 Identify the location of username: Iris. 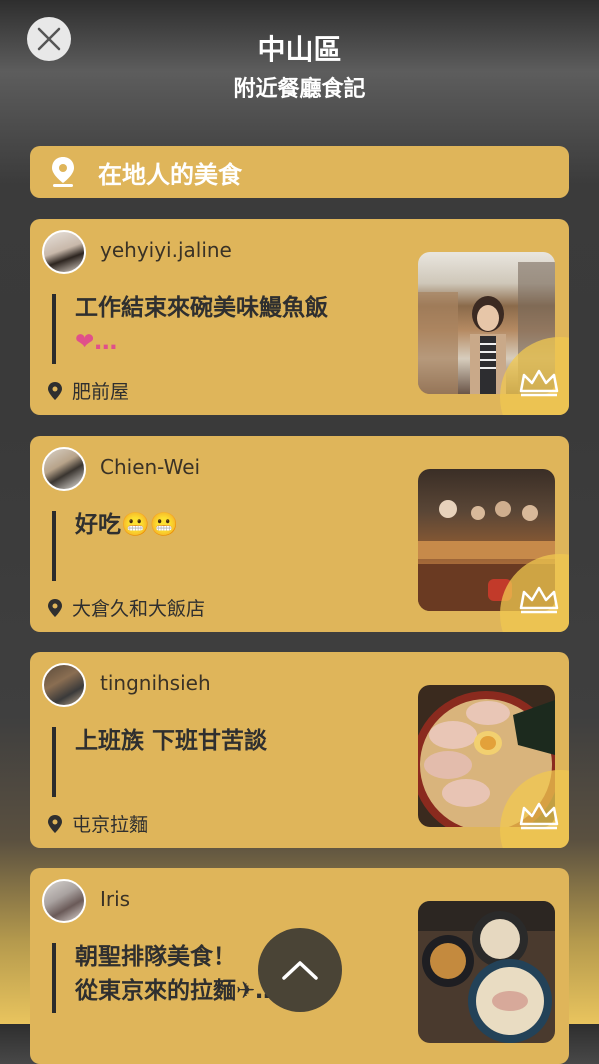
(115, 899).